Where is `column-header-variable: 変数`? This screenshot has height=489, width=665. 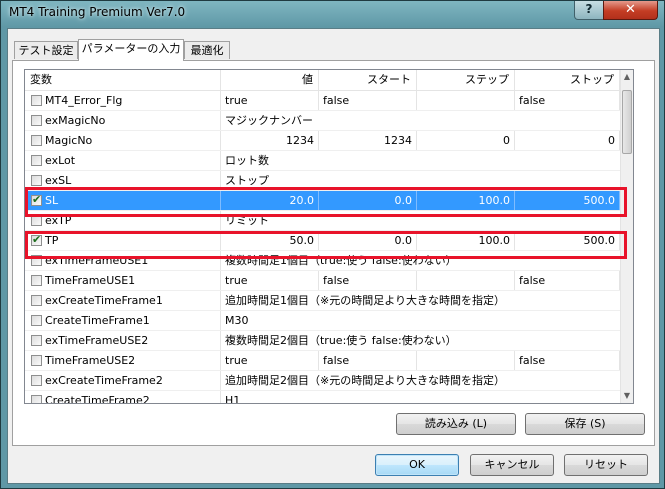
column-header-variable: 変数 is located at coordinates (123, 80).